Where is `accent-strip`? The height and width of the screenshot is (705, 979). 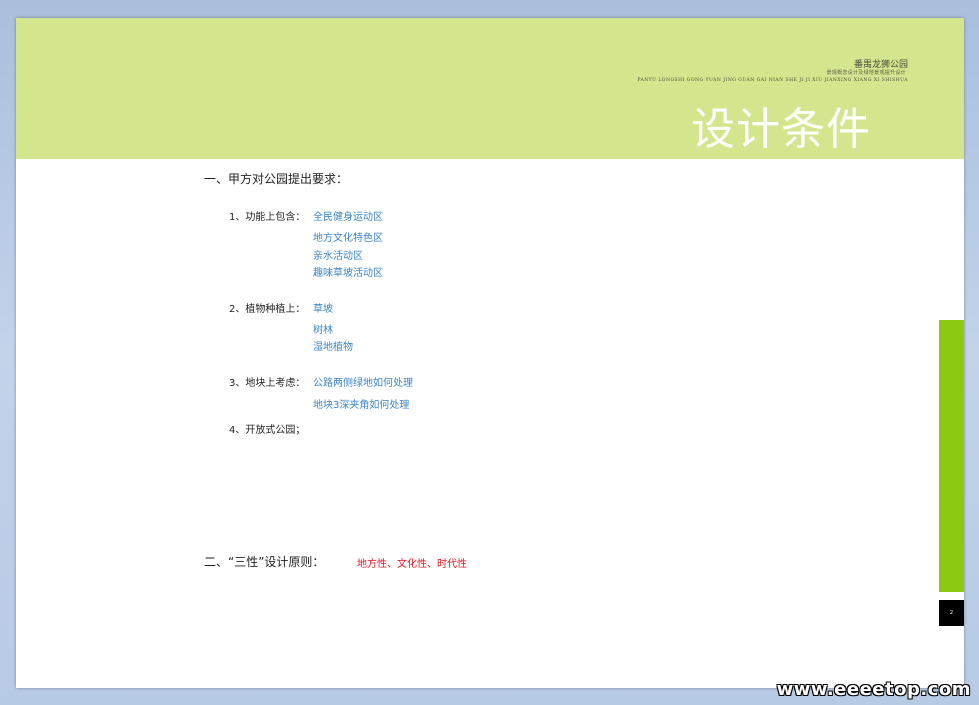
accent-strip is located at coordinates (951, 456).